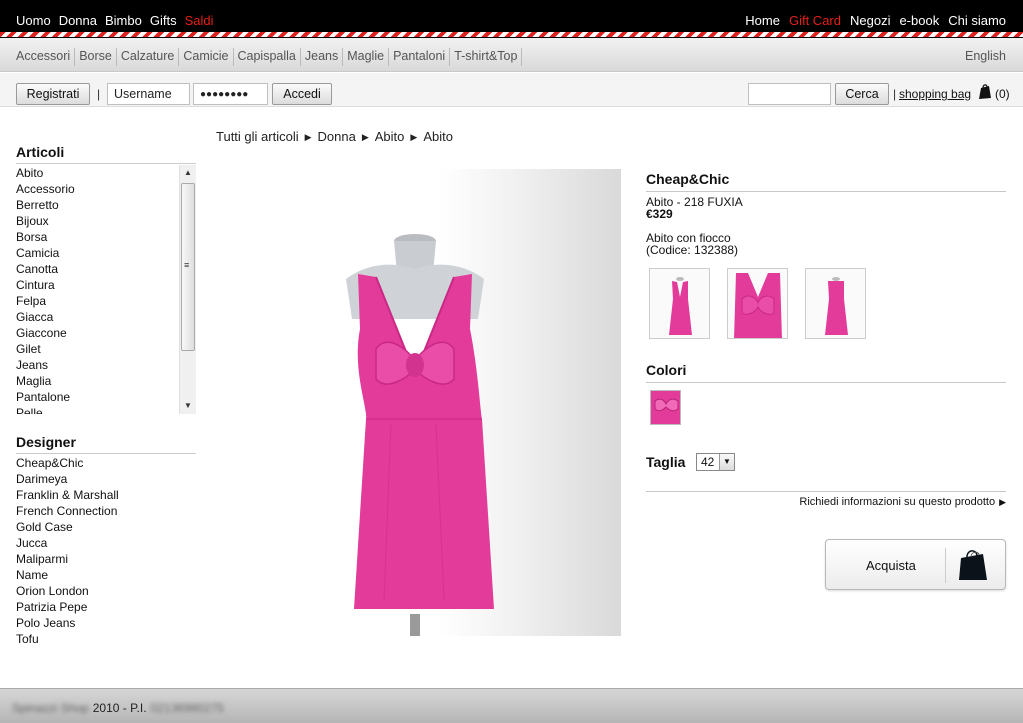 This screenshot has height=723, width=1023. What do you see at coordinates (659, 214) in the screenshot?
I see `product-price: €329` at bounding box center [659, 214].